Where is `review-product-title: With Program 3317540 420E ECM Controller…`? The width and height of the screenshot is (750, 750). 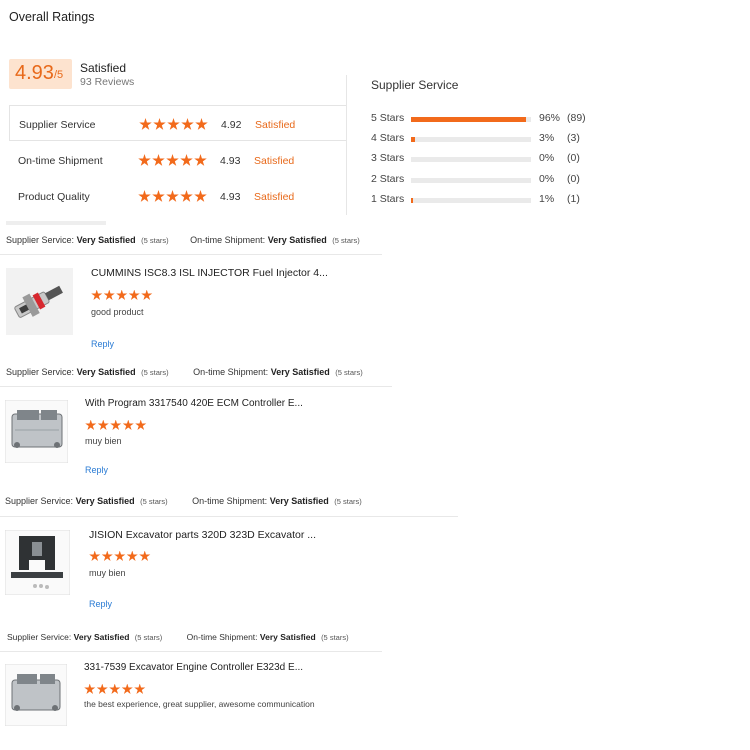
review-product-title: With Program 3317540 420E ECM Controller… is located at coordinates (194, 403).